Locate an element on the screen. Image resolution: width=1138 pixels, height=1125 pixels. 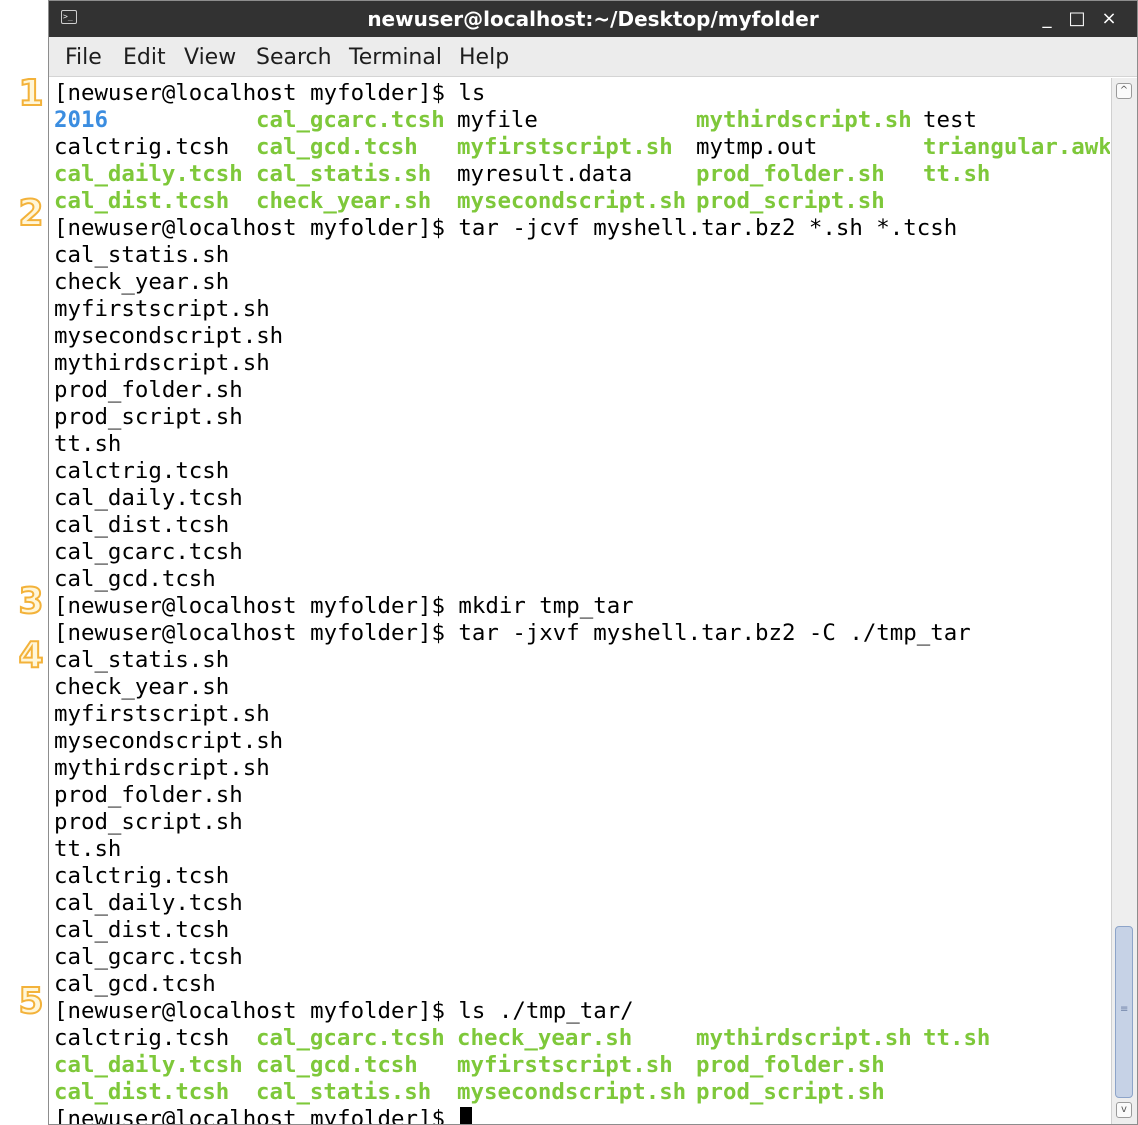
step-marker-3: 3 is located at coordinates (30, 601).